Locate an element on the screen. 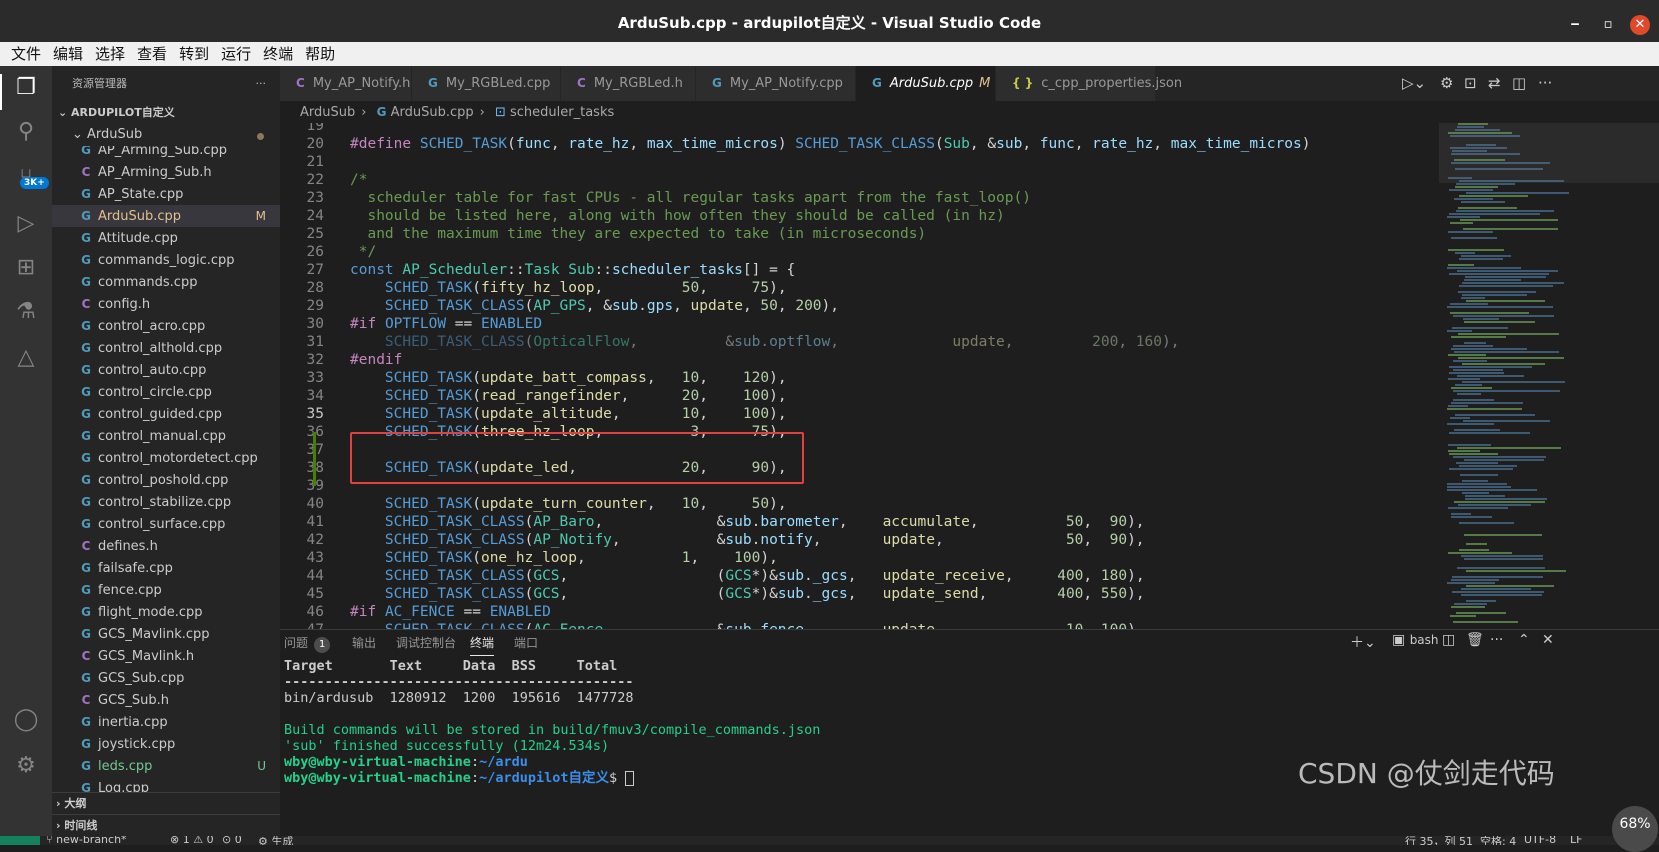 The height and width of the screenshot is (852, 1659). file-item: C GCS_Sub.h is located at coordinates (166, 700).